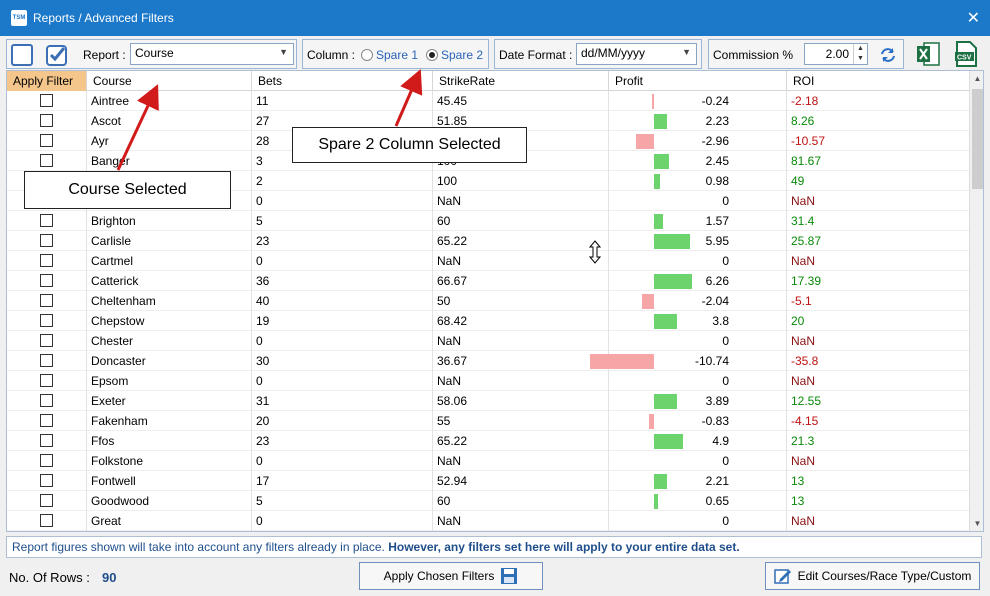 This screenshot has width=990, height=596. Describe the element at coordinates (698, 241) in the screenshot. I see `profit-cell: 5.95` at that location.